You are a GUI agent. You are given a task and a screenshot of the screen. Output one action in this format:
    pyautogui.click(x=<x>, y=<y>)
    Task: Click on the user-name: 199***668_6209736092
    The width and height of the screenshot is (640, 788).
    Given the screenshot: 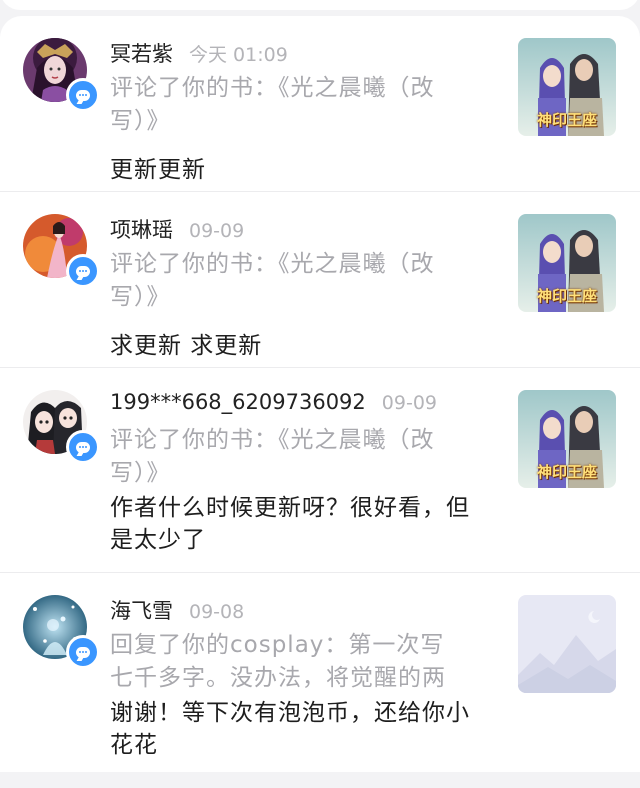 What is the action you would take?
    pyautogui.click(x=238, y=402)
    